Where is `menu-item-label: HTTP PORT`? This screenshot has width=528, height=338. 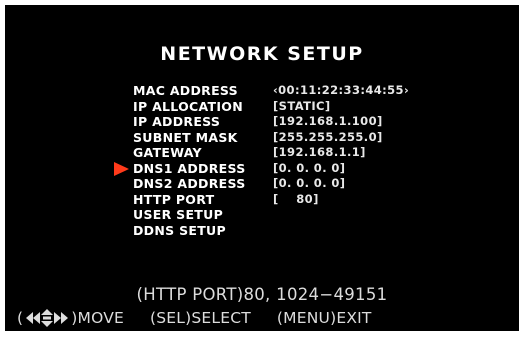
menu-item-label: HTTP PORT is located at coordinates (174, 199).